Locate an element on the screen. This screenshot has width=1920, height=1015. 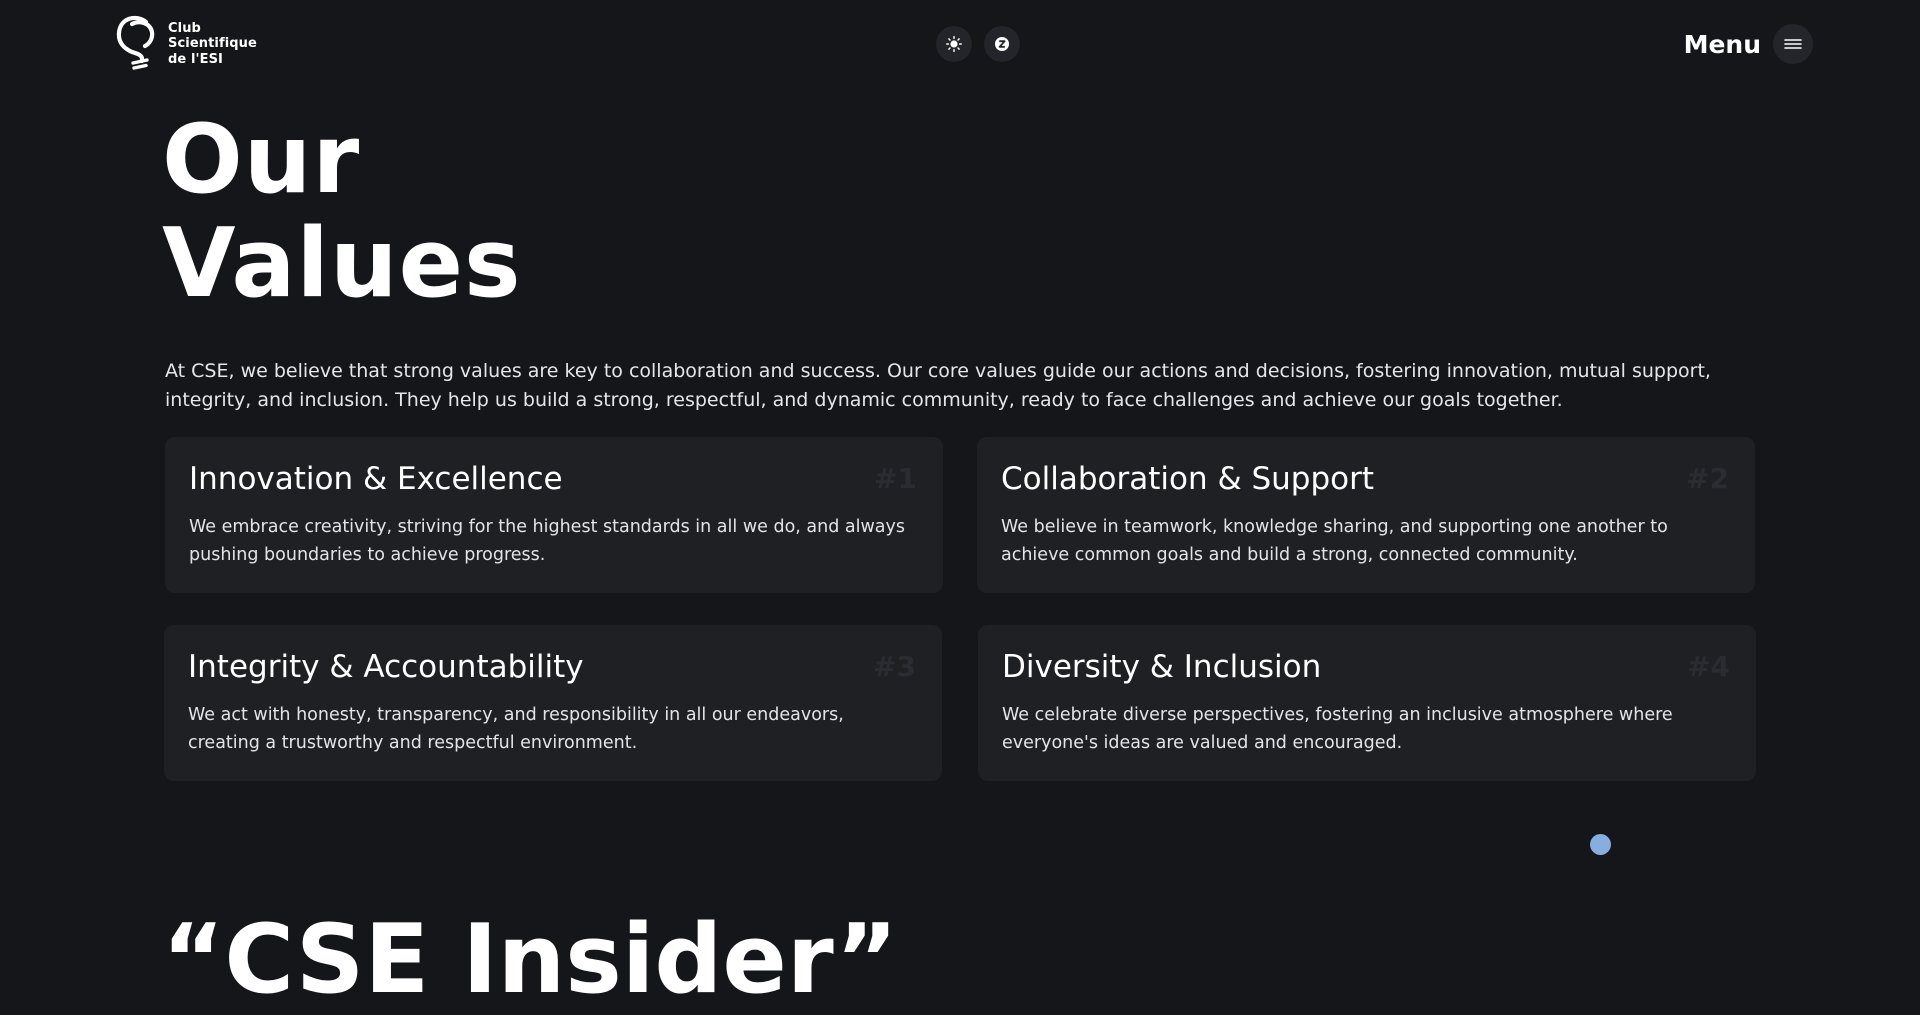
value-card-title: Collaboration & Support is located at coordinates (1188, 479).